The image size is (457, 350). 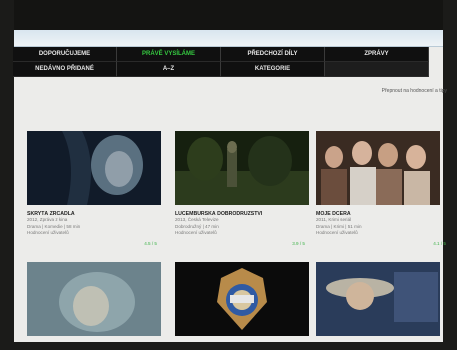 What do you see at coordinates (65, 54) in the screenshot?
I see `nav-recommended: Doporučujeme` at bounding box center [65, 54].